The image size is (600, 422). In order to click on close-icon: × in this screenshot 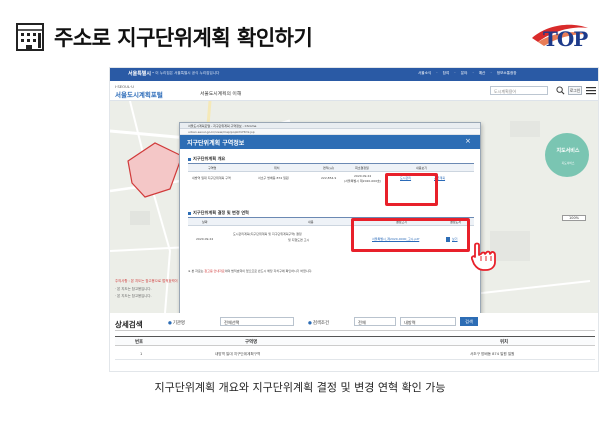, I will do `click(468, 141)`.